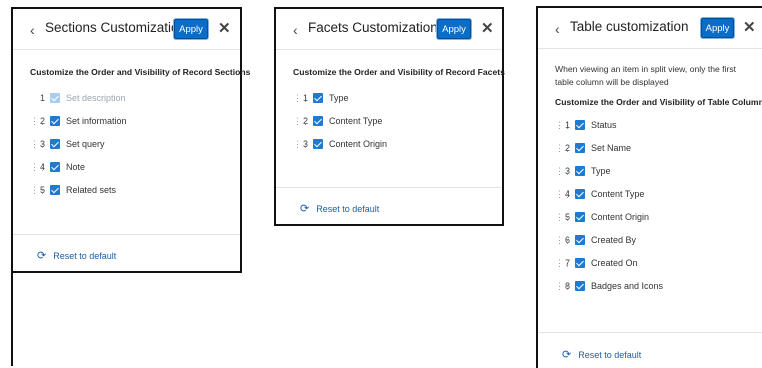 The width and height of the screenshot is (762, 368). I want to click on list-item: 1 Set description, so click(78, 98).